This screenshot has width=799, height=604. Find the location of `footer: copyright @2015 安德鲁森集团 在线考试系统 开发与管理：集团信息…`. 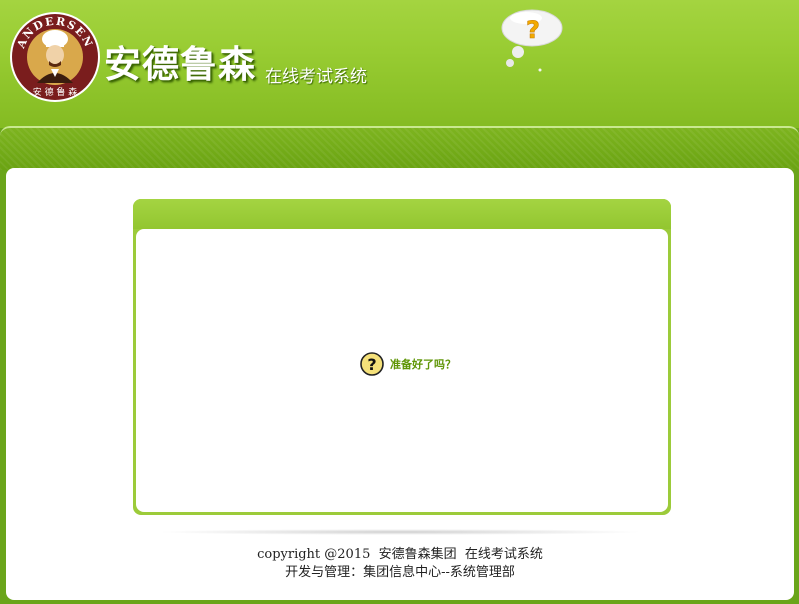

footer: copyright @2015 安德鲁森集团 在线考试系统 开发与管理：集团信息… is located at coordinates (400, 564).